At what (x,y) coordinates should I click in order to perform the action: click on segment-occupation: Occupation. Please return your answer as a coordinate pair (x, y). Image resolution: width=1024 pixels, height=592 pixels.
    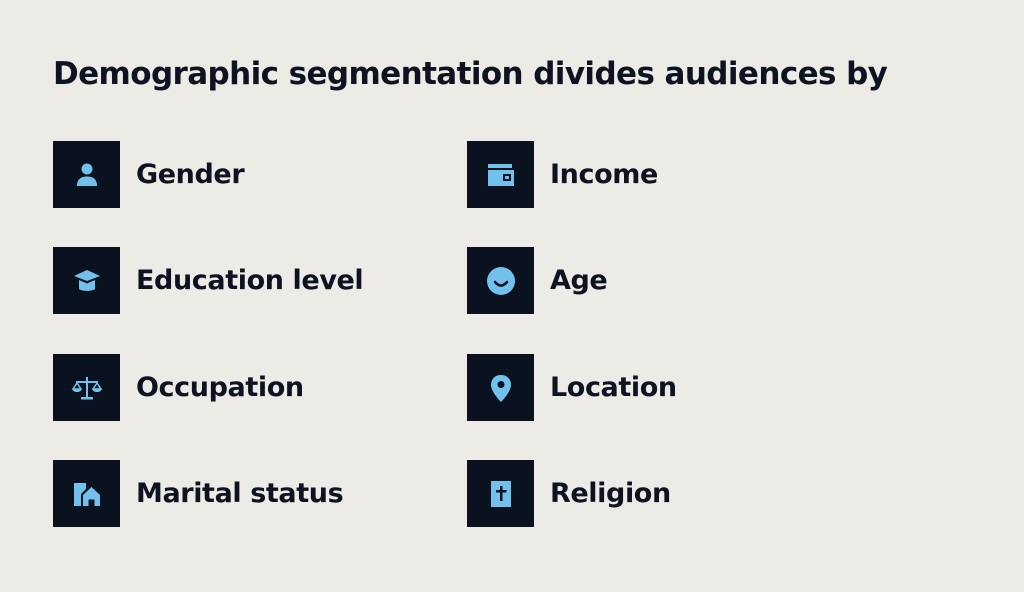
    Looking at the image, I should click on (178, 387).